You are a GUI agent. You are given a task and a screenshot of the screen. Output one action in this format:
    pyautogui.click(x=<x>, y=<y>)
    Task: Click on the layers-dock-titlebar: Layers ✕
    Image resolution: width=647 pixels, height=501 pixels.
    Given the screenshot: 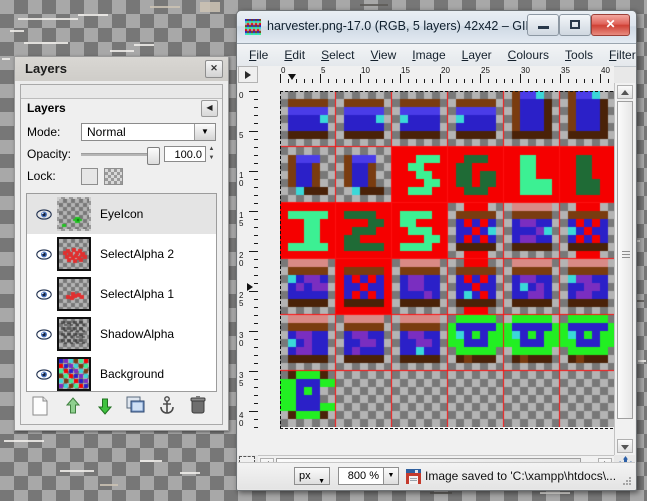 What is the action you would take?
    pyautogui.click(x=121, y=69)
    